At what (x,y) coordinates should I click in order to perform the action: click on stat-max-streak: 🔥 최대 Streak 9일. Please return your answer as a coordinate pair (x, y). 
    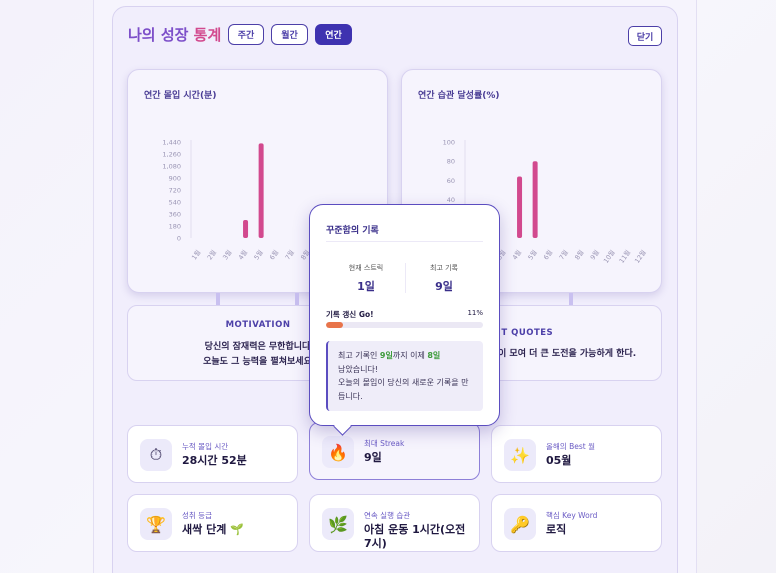
    Looking at the image, I should click on (394, 451).